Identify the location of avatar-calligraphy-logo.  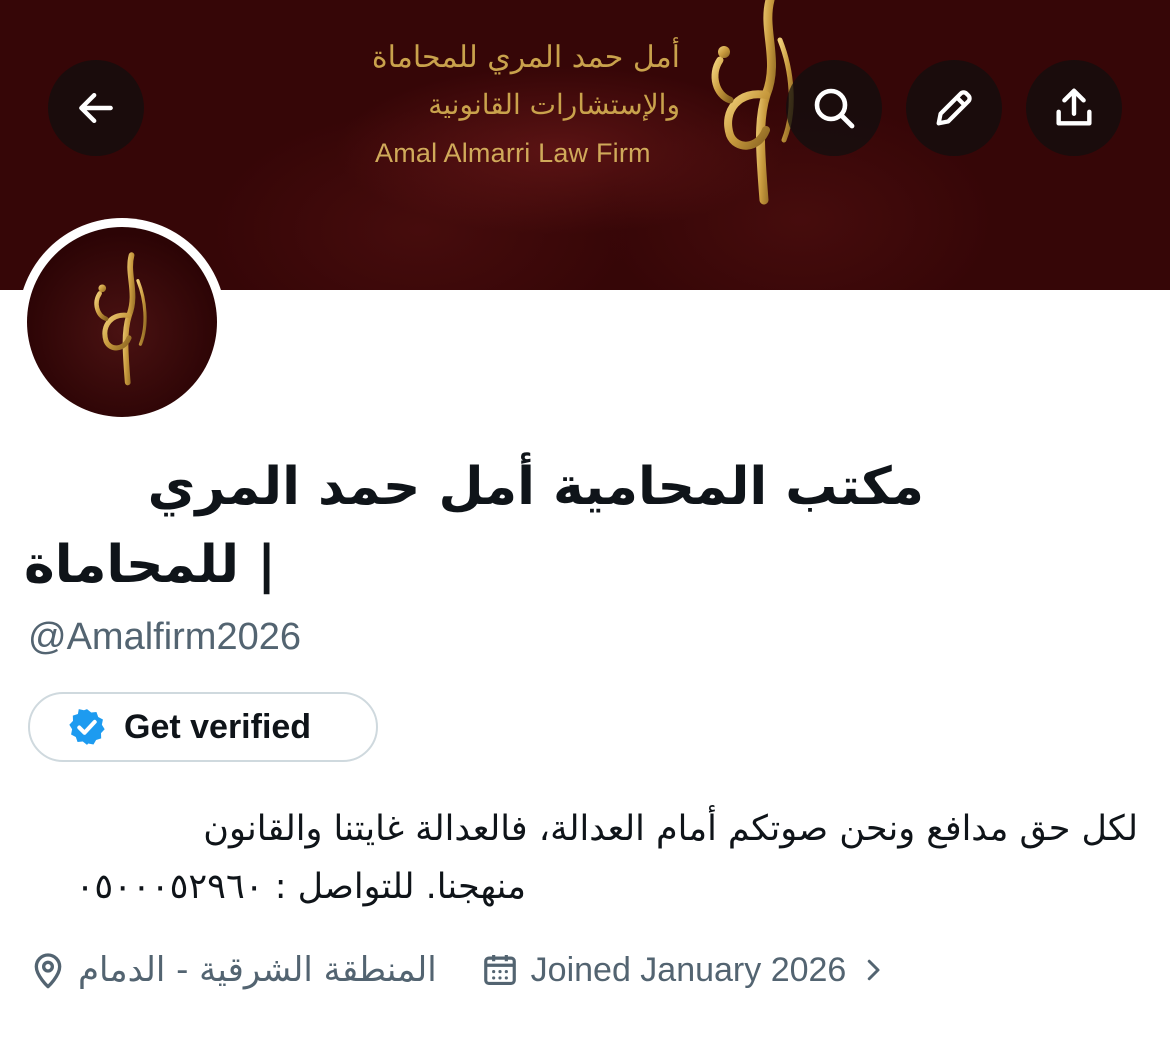
(120, 319).